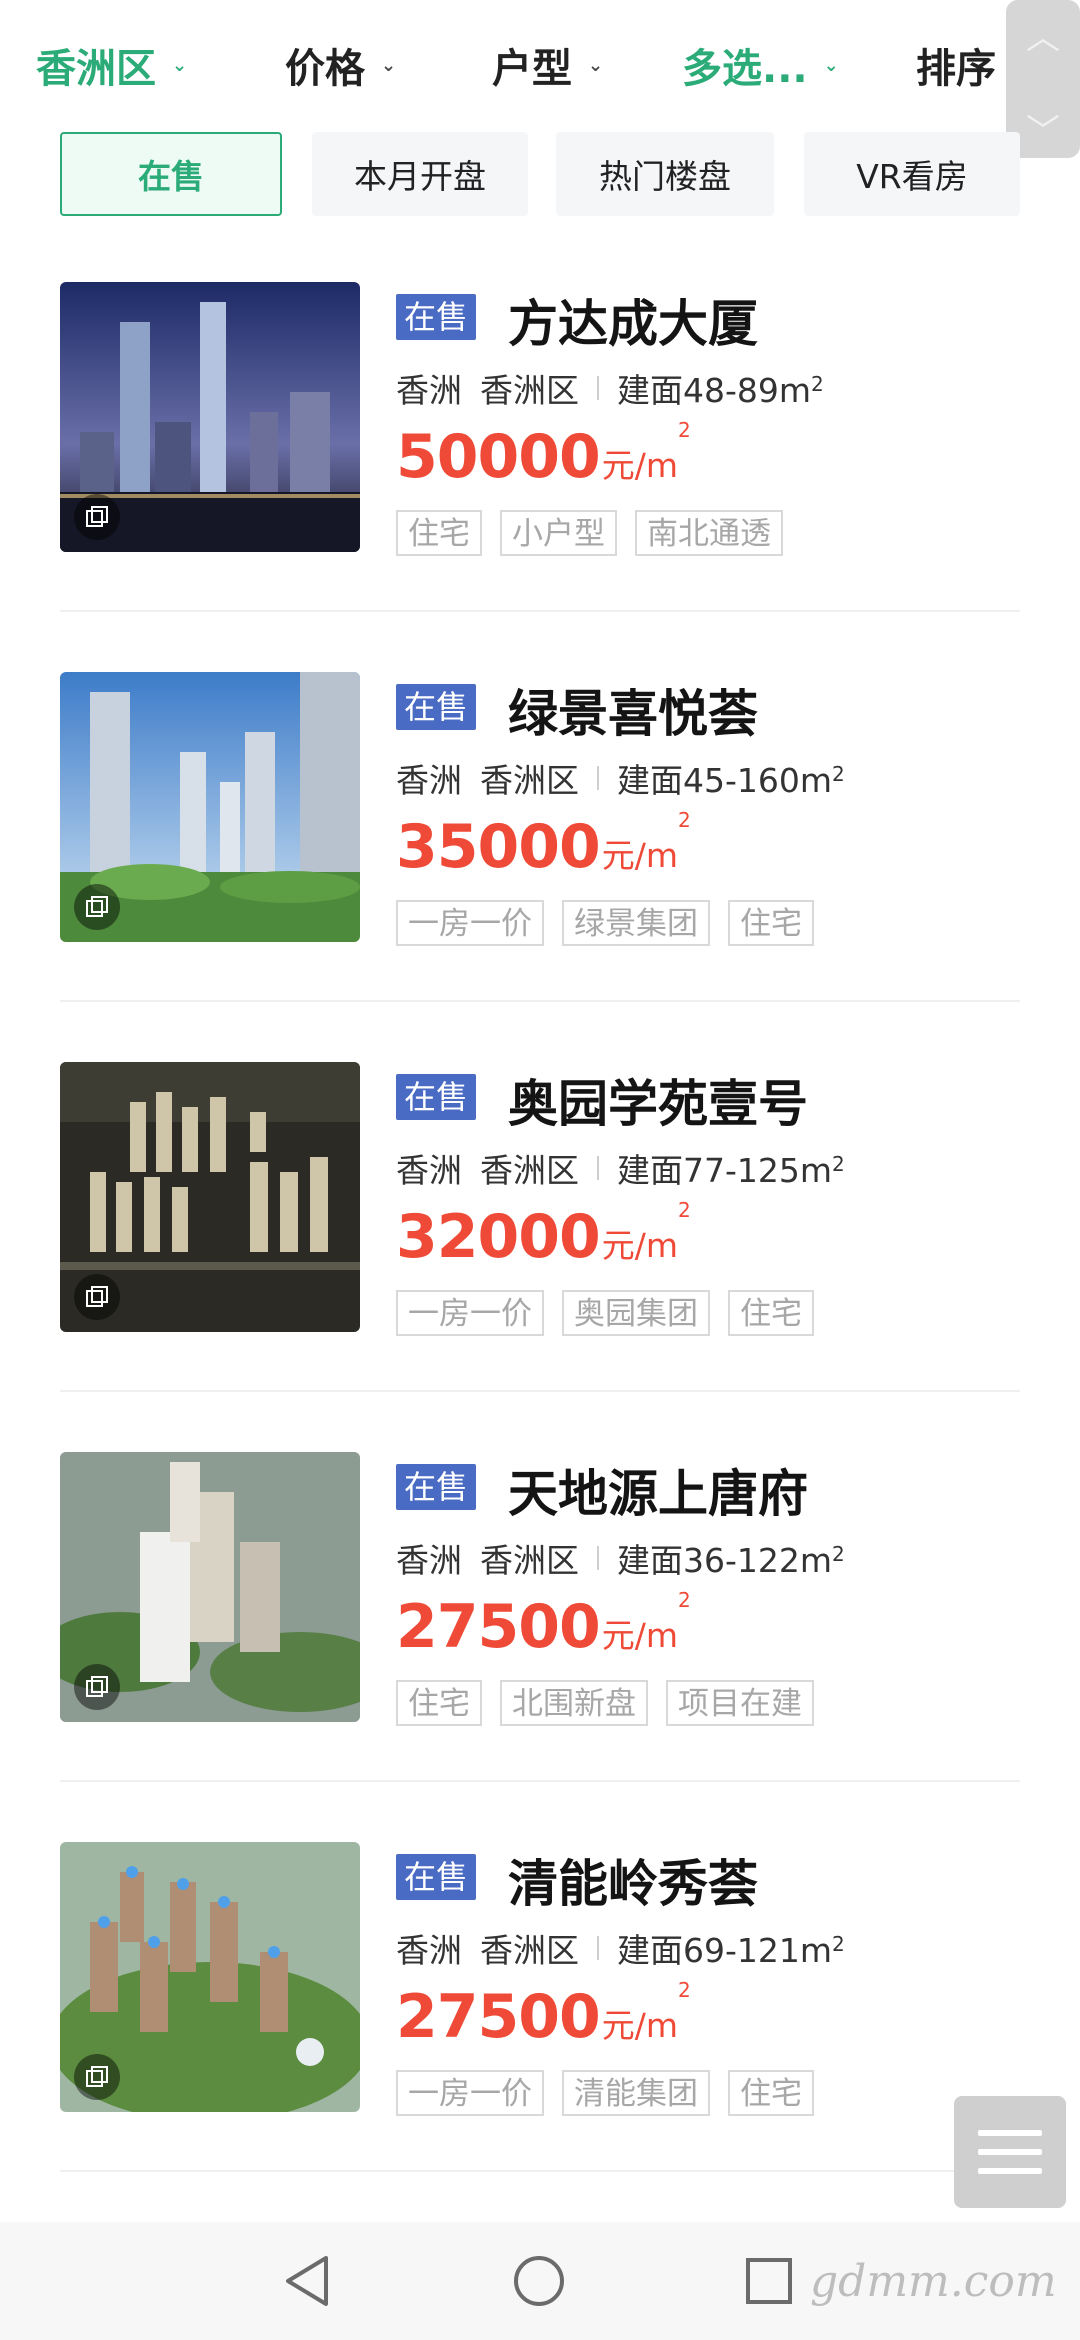 This screenshot has width=1080, height=2340. I want to click on area-range: 建面36-122m, so click(725, 1560).